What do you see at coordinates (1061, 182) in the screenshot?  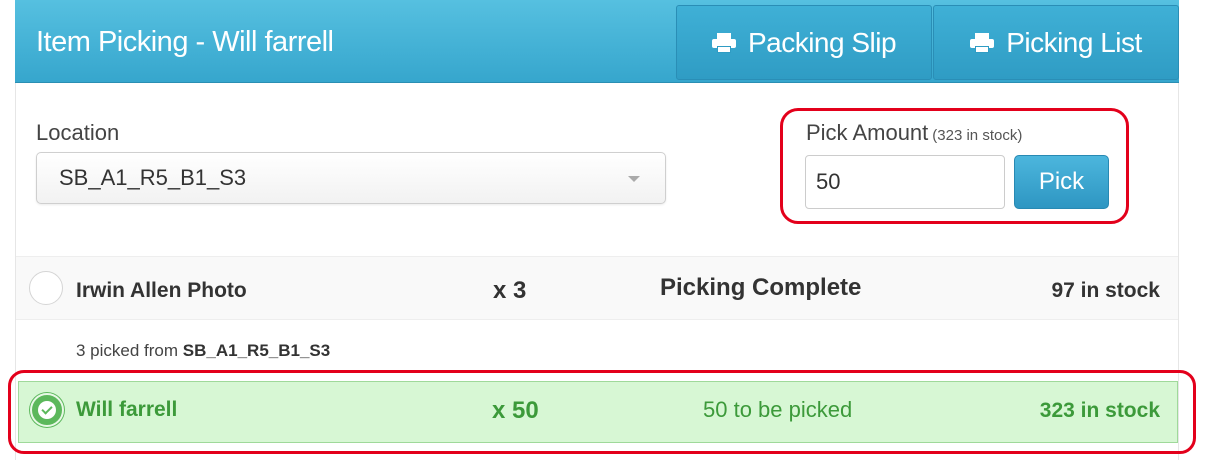 I see `pick-button: Pick` at bounding box center [1061, 182].